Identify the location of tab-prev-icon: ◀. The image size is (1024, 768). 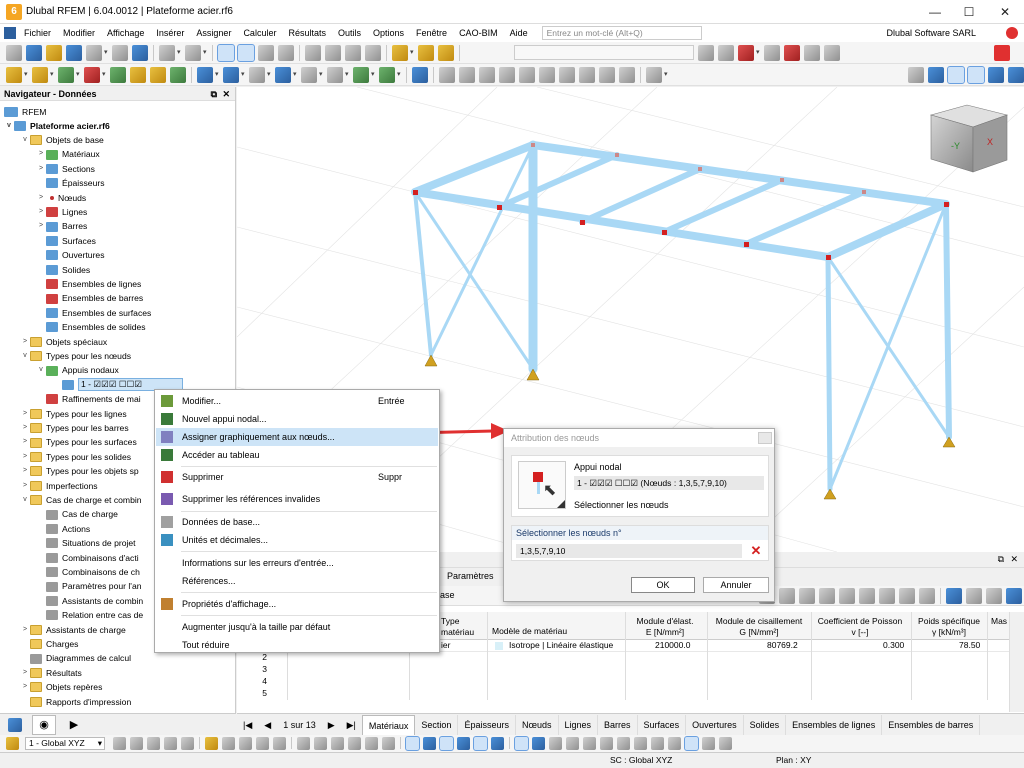
(267, 725).